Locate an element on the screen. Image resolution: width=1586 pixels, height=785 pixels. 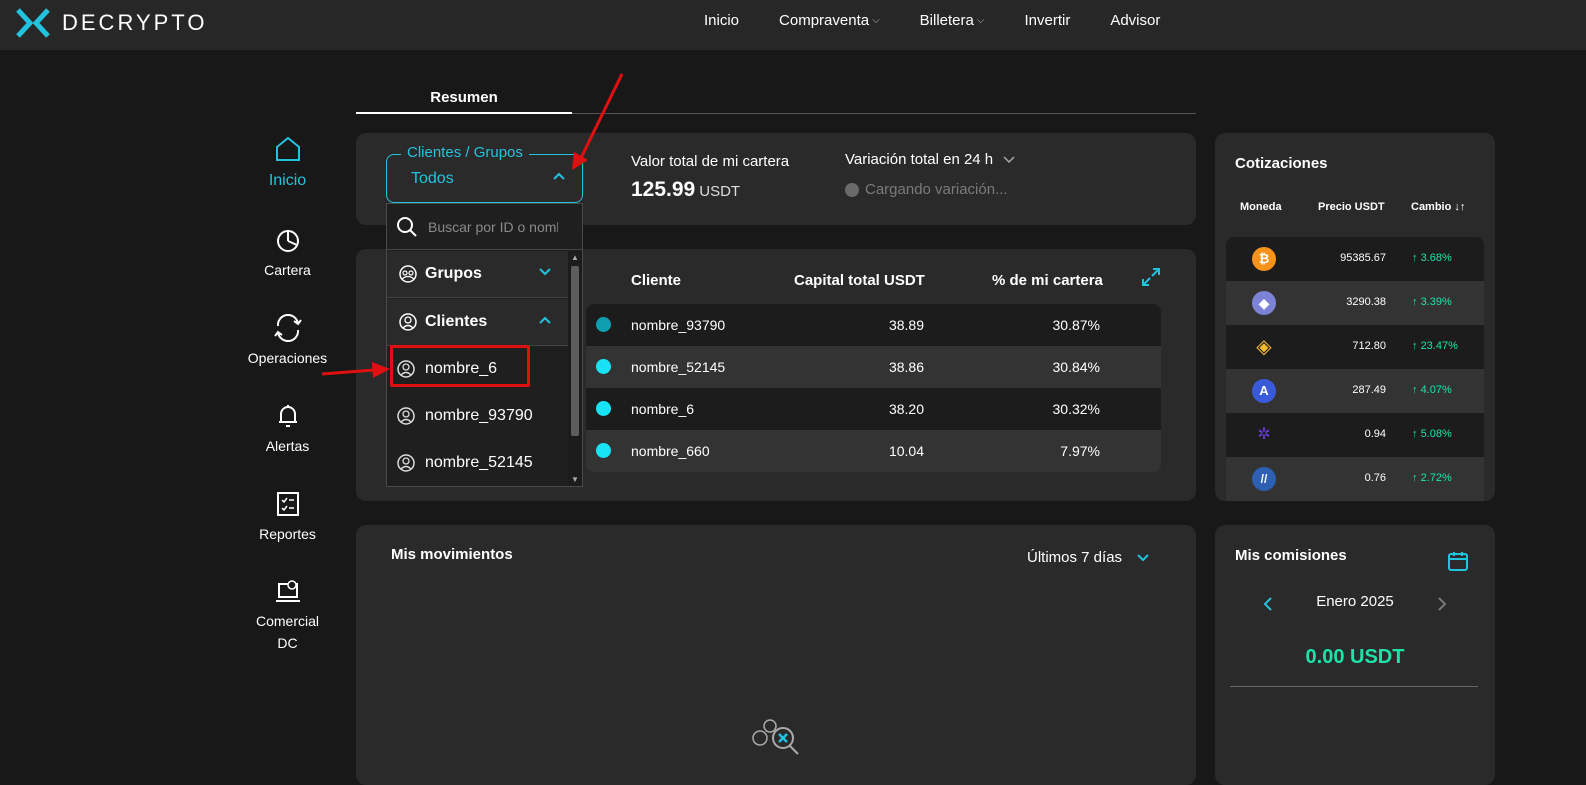
quote-row: // 0.76 ↑ 2.72% is located at coordinates (1355, 479).